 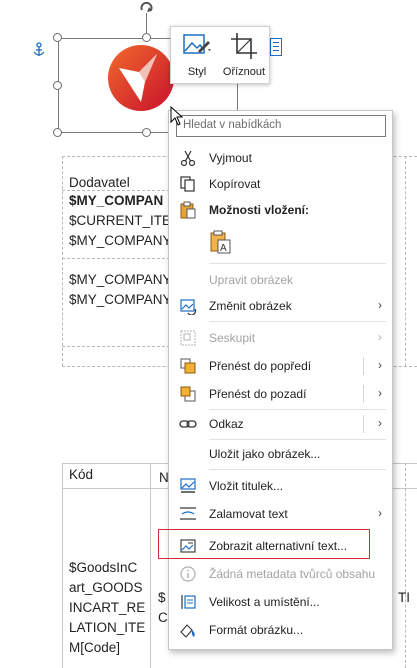 I want to click on paste-options-title: Možnosti vložení:, so click(x=259, y=210).